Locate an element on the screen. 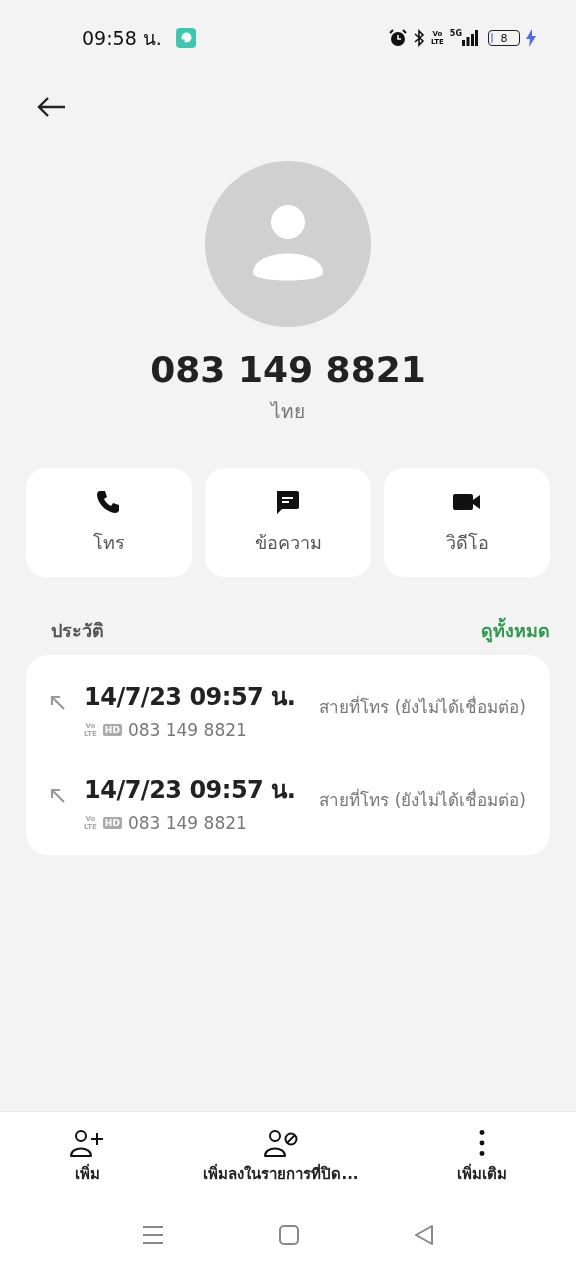 Image resolution: width=576 pixels, height=1280 pixels. location: ไทย is located at coordinates (288, 411).